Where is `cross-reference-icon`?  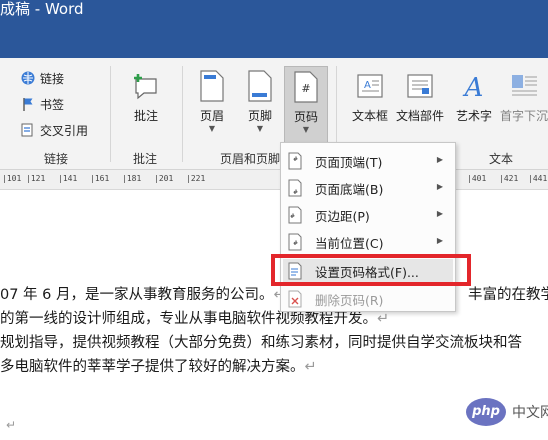 cross-reference-icon is located at coordinates (27, 130).